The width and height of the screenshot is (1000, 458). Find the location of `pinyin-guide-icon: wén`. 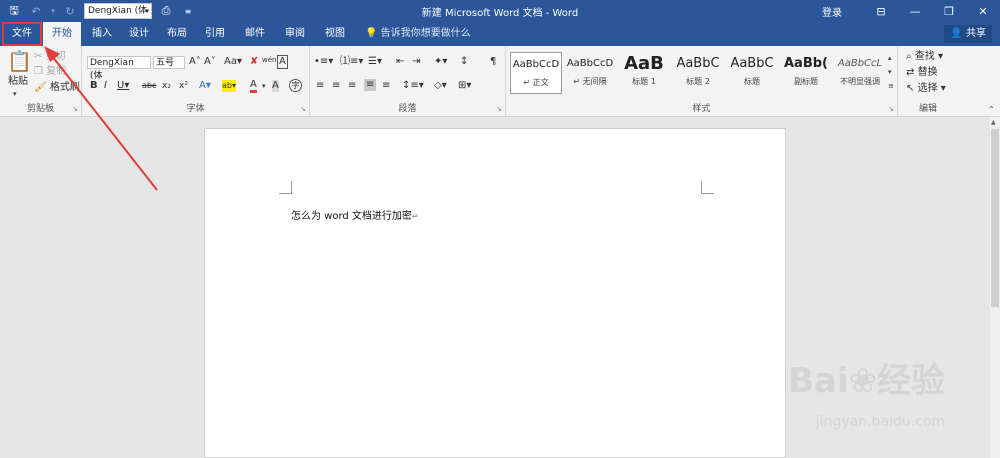

pinyin-guide-icon: wén is located at coordinates (269, 60).